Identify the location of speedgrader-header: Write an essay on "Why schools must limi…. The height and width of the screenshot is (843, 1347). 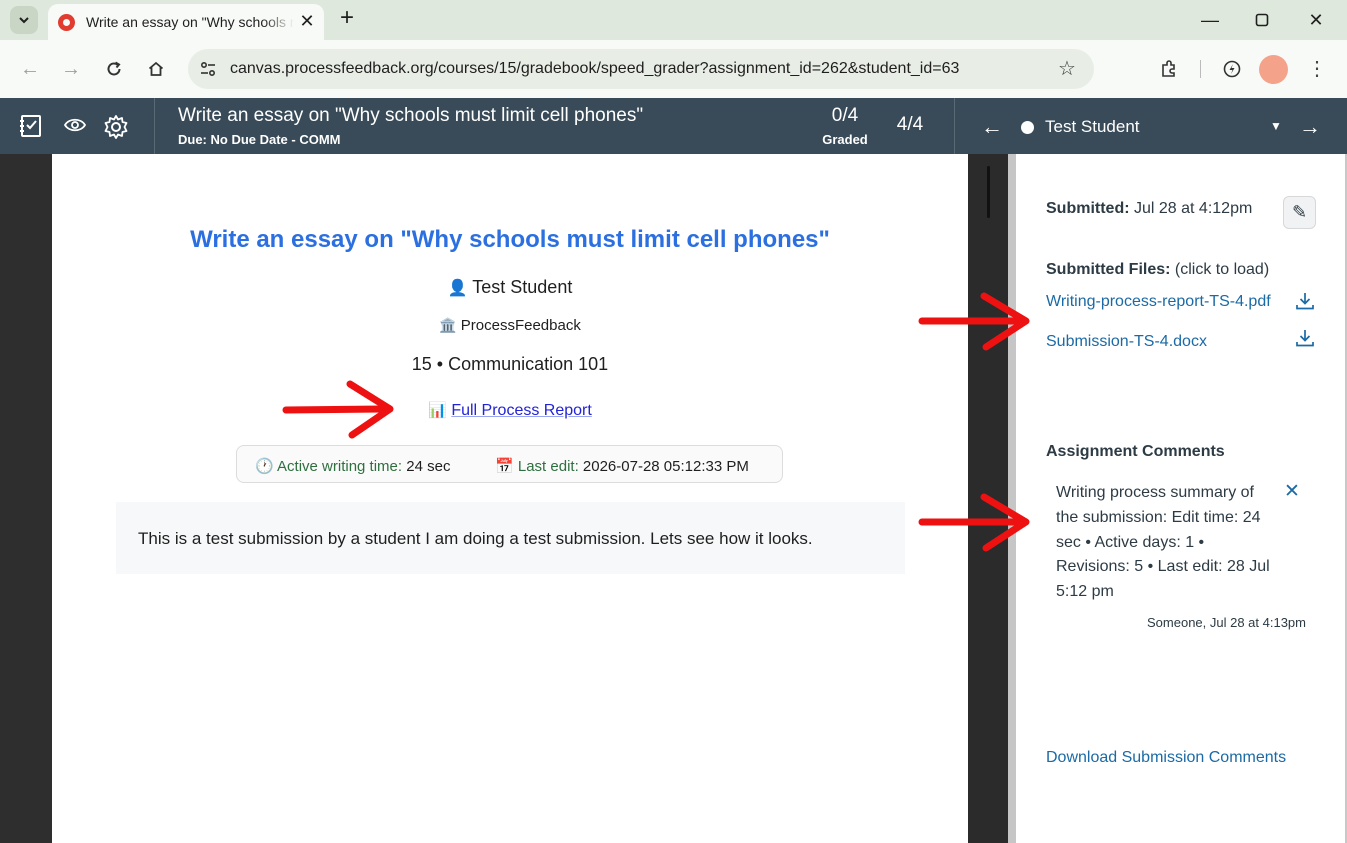
(673, 126).